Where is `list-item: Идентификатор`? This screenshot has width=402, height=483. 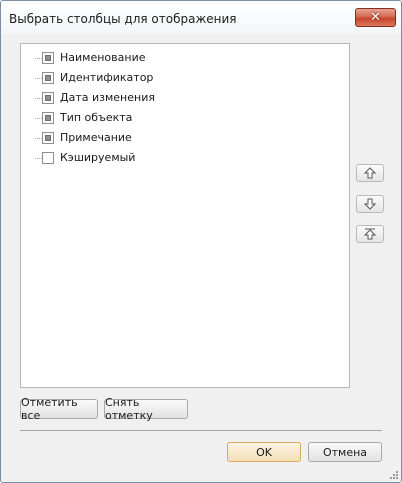
list-item: Идентификатор is located at coordinates (181, 78).